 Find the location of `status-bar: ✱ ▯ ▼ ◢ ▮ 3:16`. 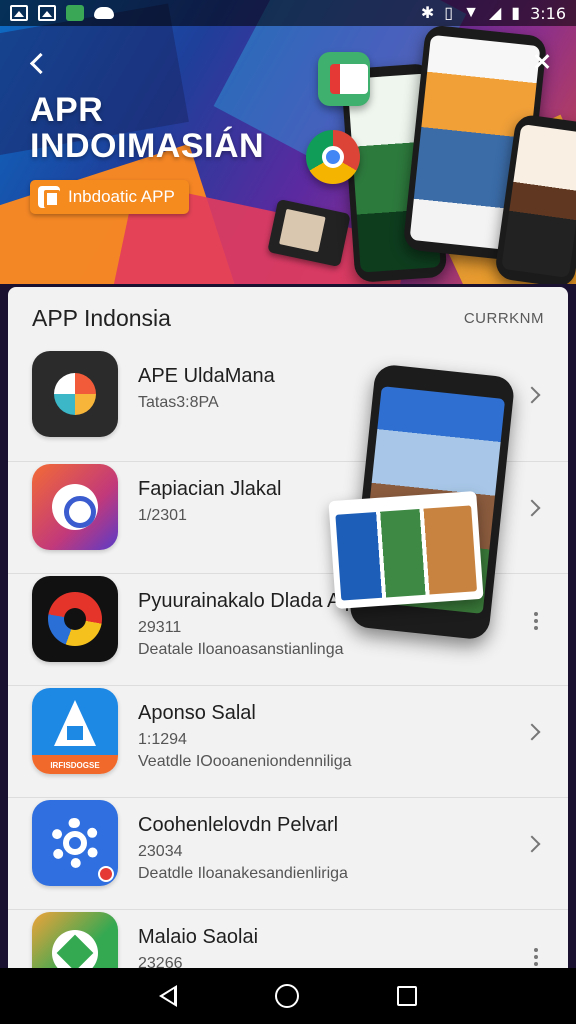

status-bar: ✱ ▯ ▼ ◢ ▮ 3:16 is located at coordinates (288, 13).